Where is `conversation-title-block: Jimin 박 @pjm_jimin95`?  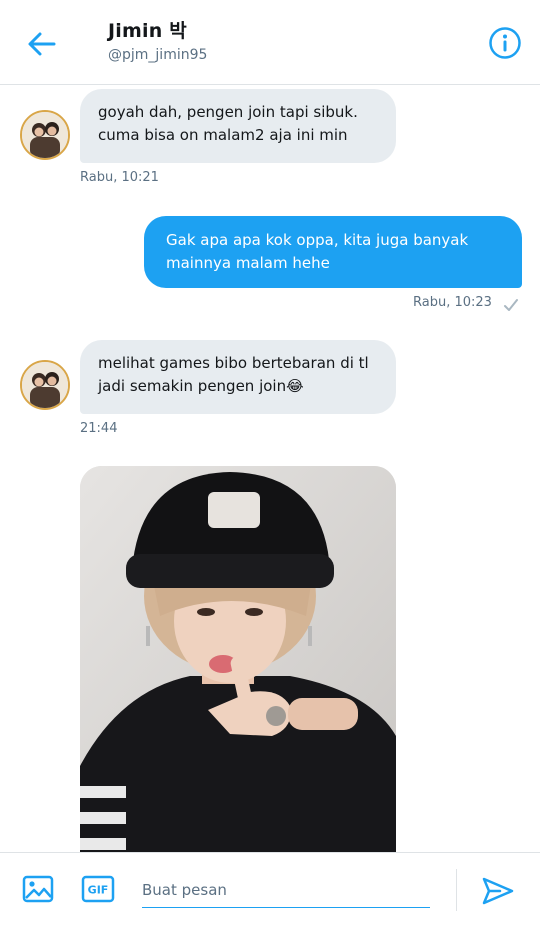 conversation-title-block: Jimin 박 @pjm_jimin95 is located at coordinates (157, 39).